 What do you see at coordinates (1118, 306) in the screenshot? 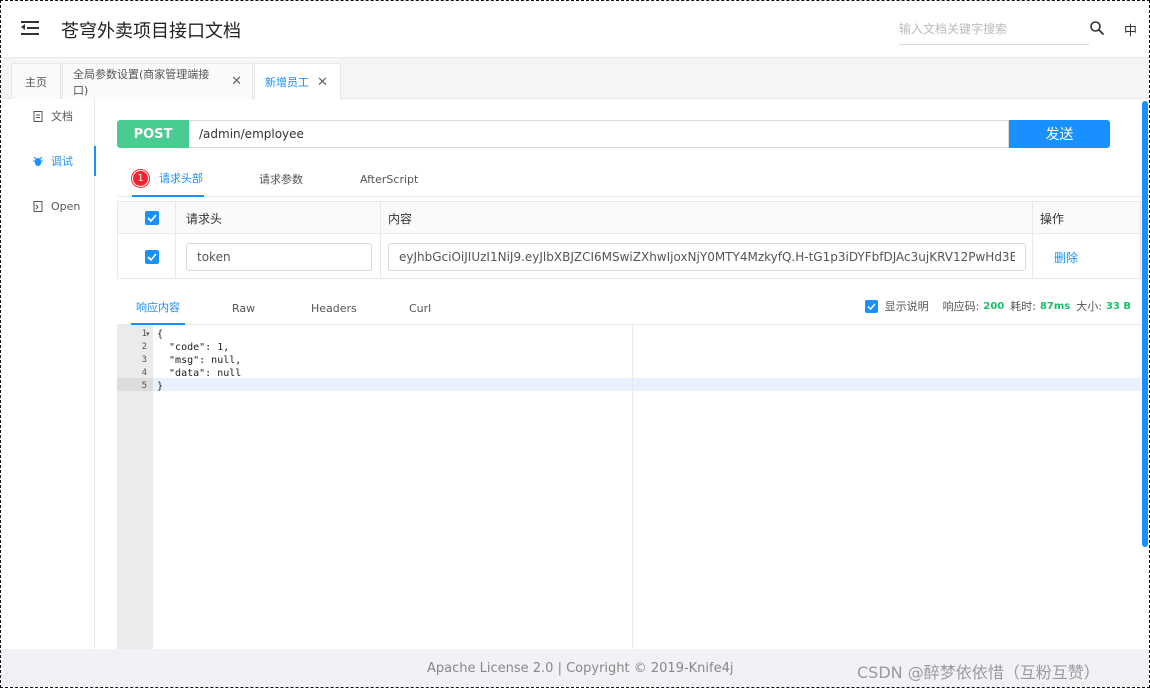
I see `size-value: 33 B` at bounding box center [1118, 306].